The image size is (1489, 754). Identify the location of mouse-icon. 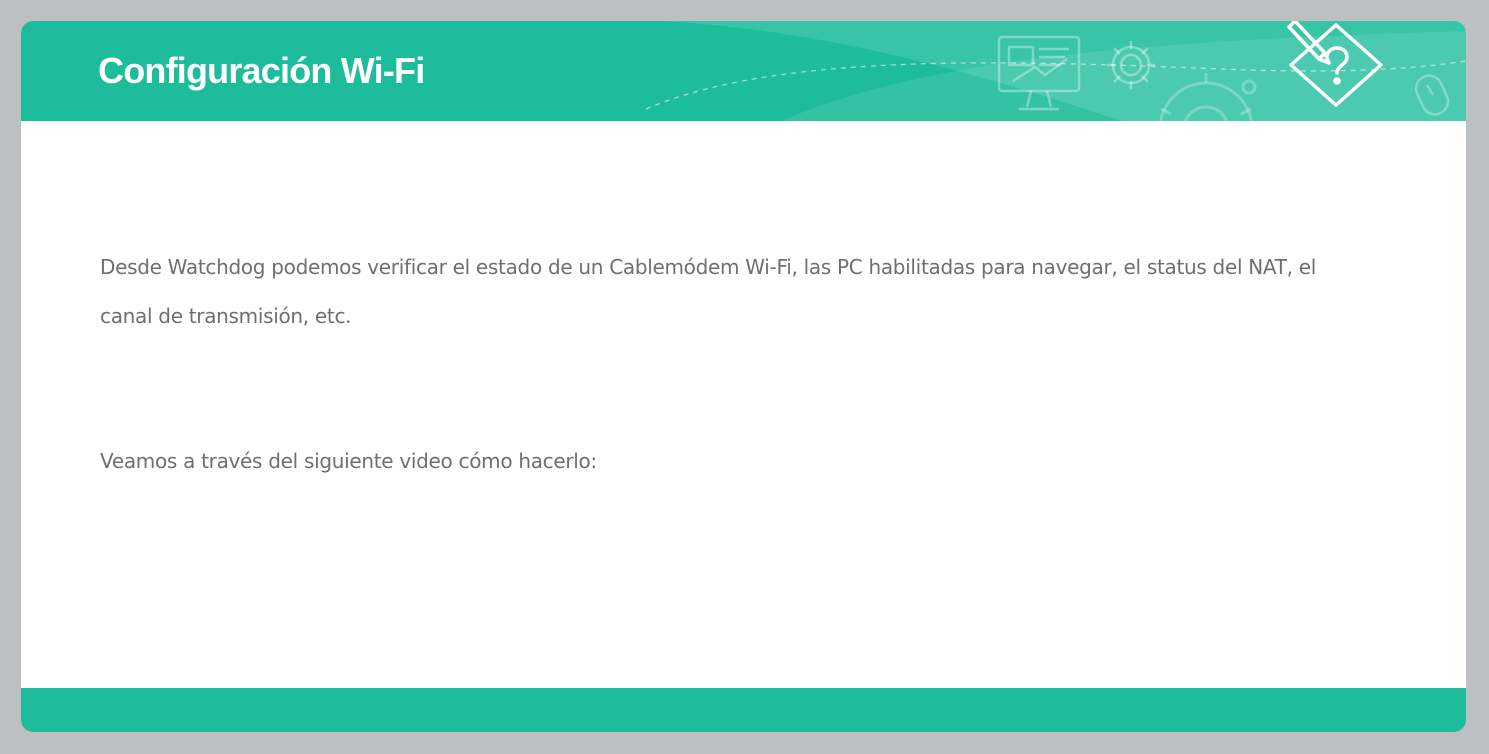
(1432, 95).